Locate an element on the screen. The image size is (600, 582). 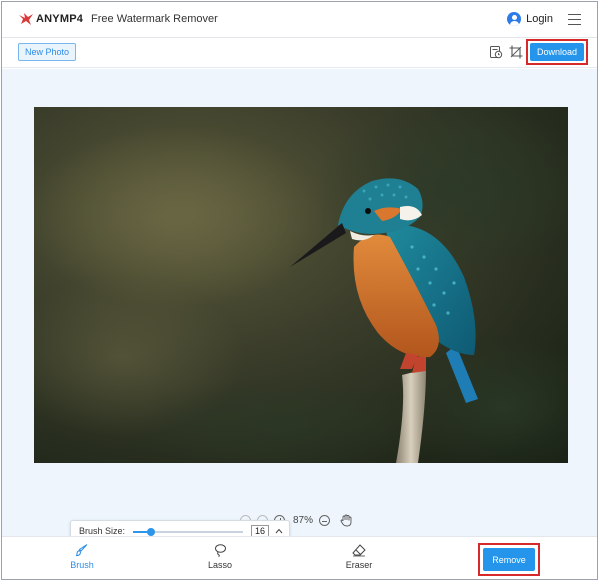
bottom-toolbar: Brush Lasso Eraser Remove is located at coordinates (299, 557).